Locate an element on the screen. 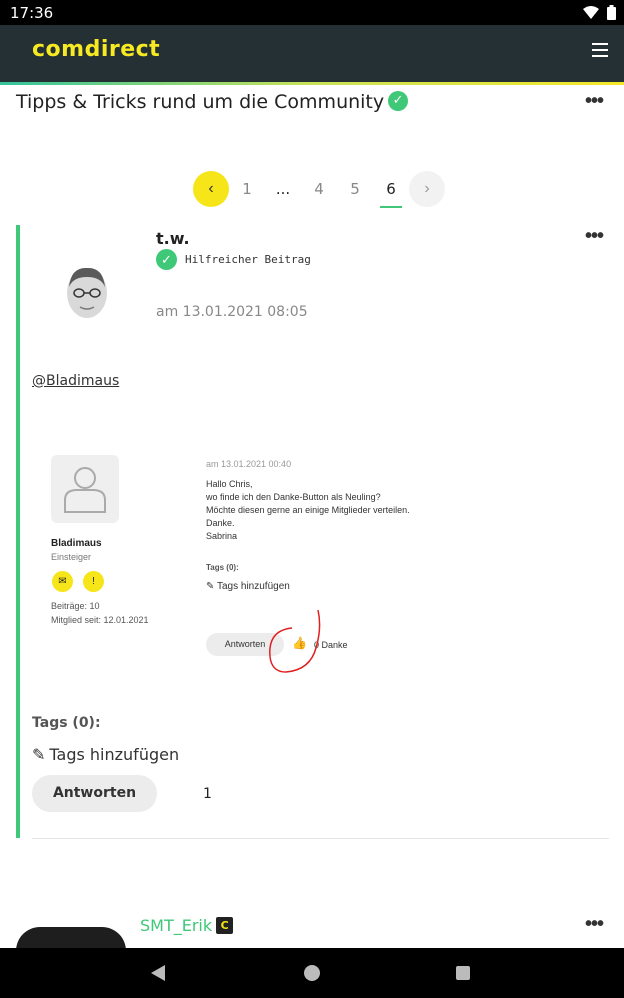 This screenshot has height=998, width=624. page-5: 5 is located at coordinates (355, 189).